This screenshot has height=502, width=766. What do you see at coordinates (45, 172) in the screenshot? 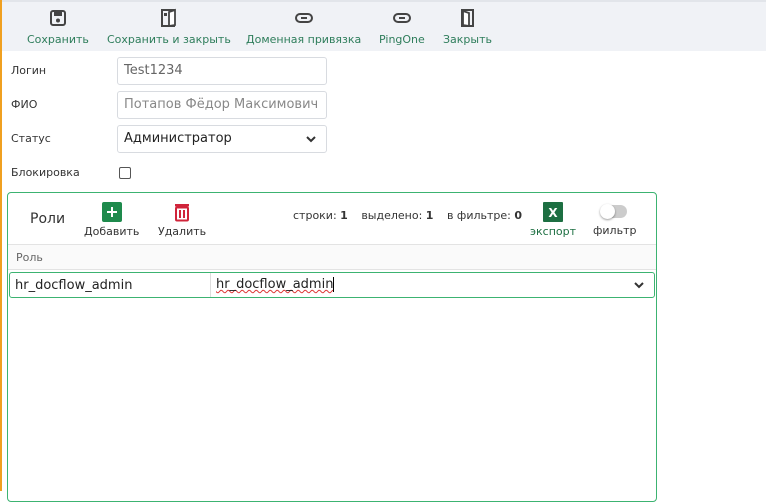
I see `block-label: Блокировка` at bounding box center [45, 172].